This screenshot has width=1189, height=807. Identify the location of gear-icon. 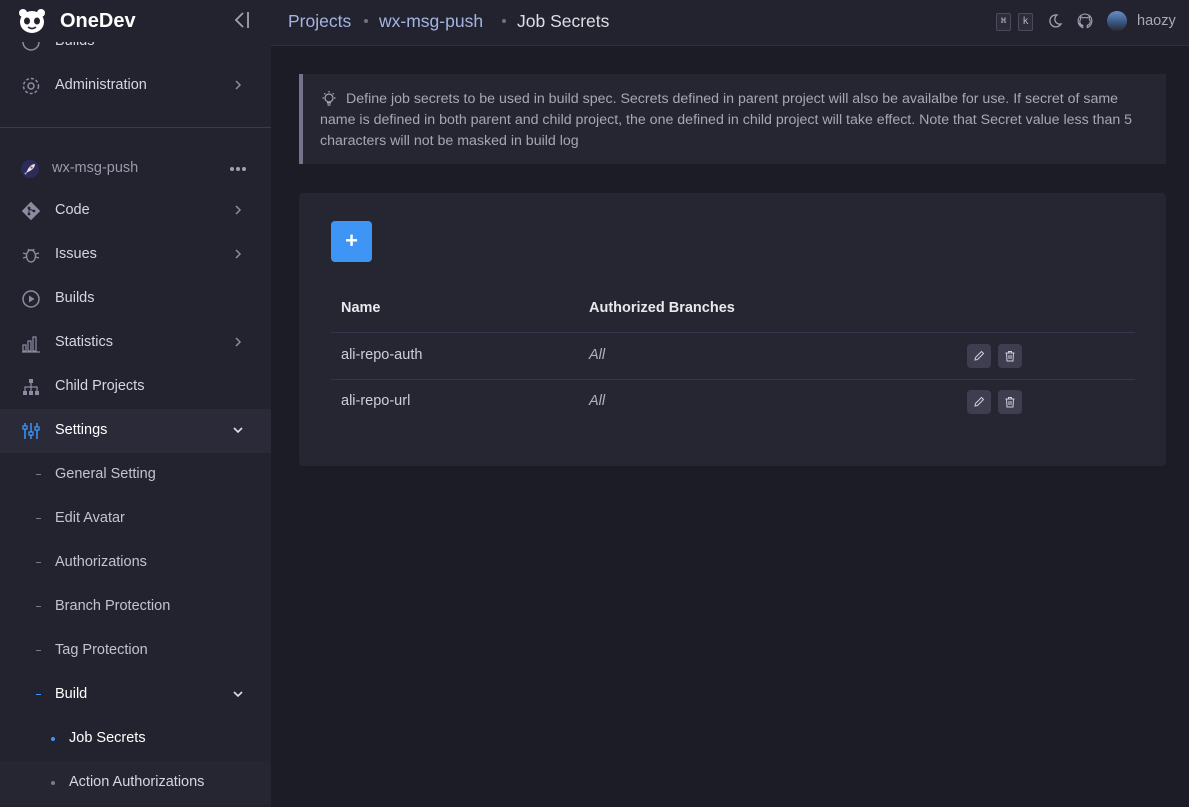
(31, 86).